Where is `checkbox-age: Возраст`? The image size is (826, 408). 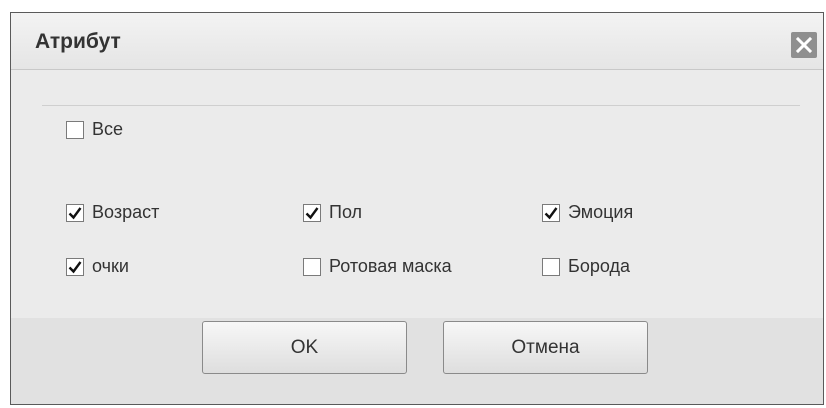
checkbox-age: Возраст is located at coordinates (112, 212).